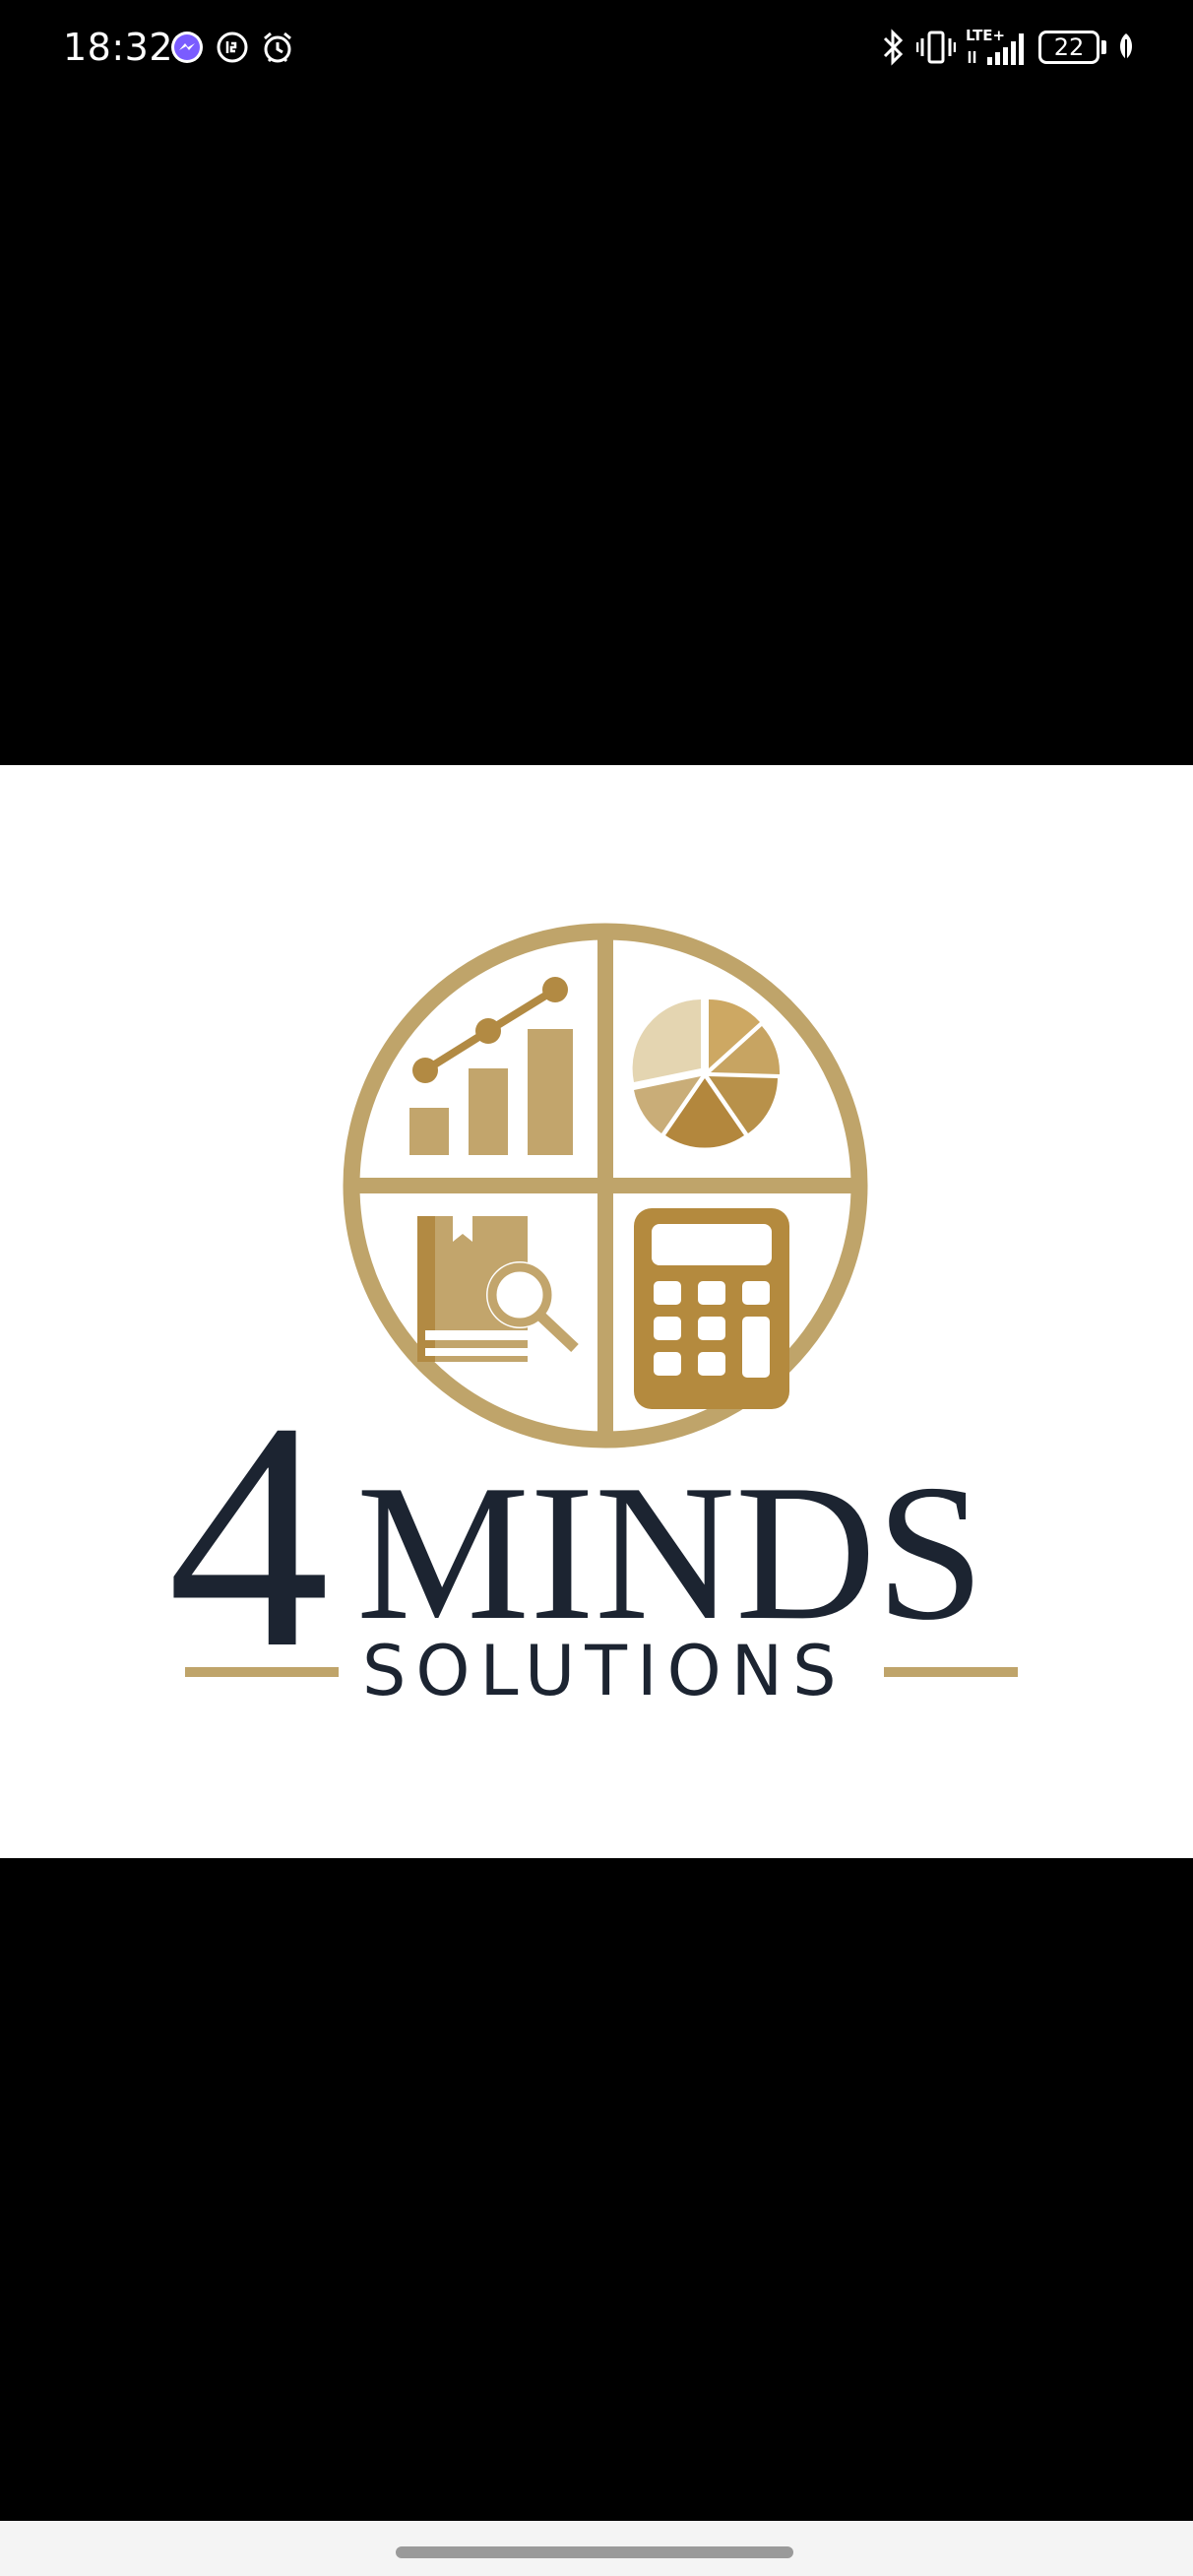 The image size is (1193, 2576). I want to click on navigation-bar, so click(596, 2548).